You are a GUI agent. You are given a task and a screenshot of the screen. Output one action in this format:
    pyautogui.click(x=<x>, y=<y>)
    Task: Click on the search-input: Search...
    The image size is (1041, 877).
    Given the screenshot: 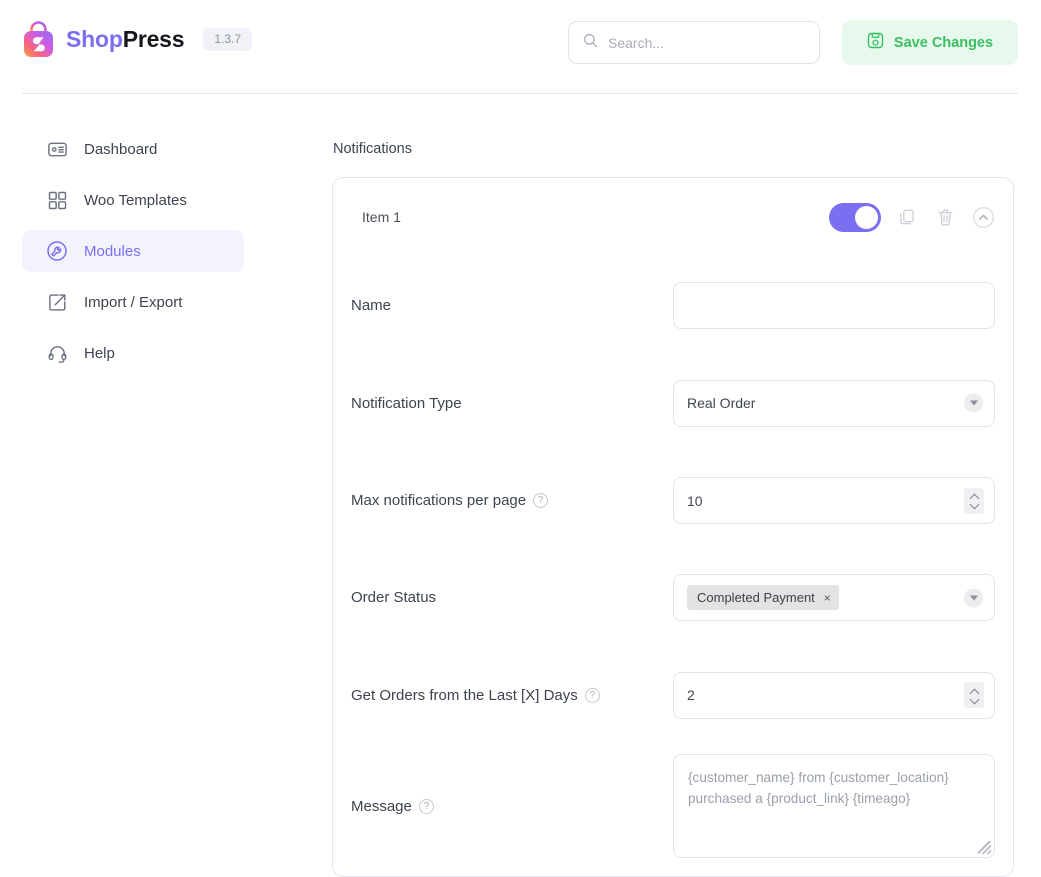 What is the action you would take?
    pyautogui.click(x=694, y=42)
    